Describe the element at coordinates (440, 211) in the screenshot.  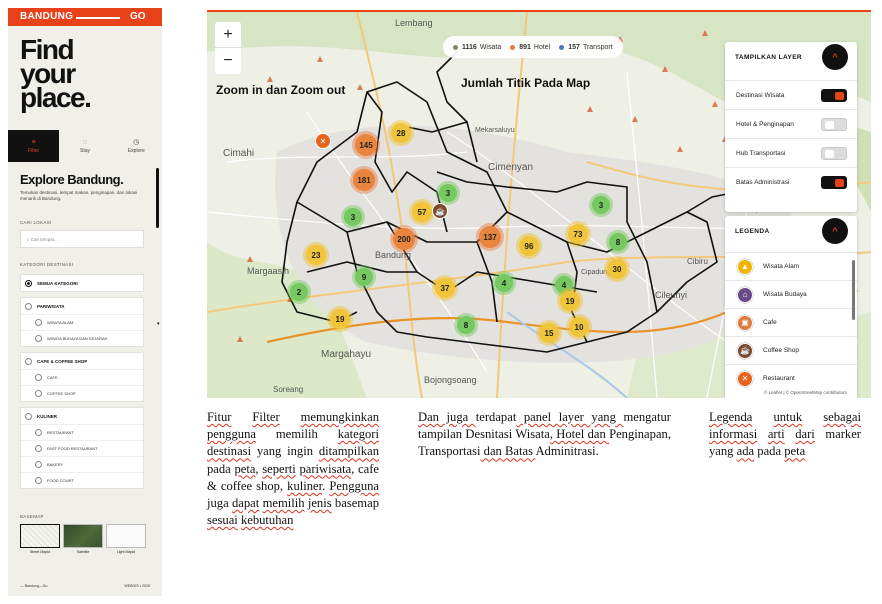
I see `coffee-marker: ☕` at that location.